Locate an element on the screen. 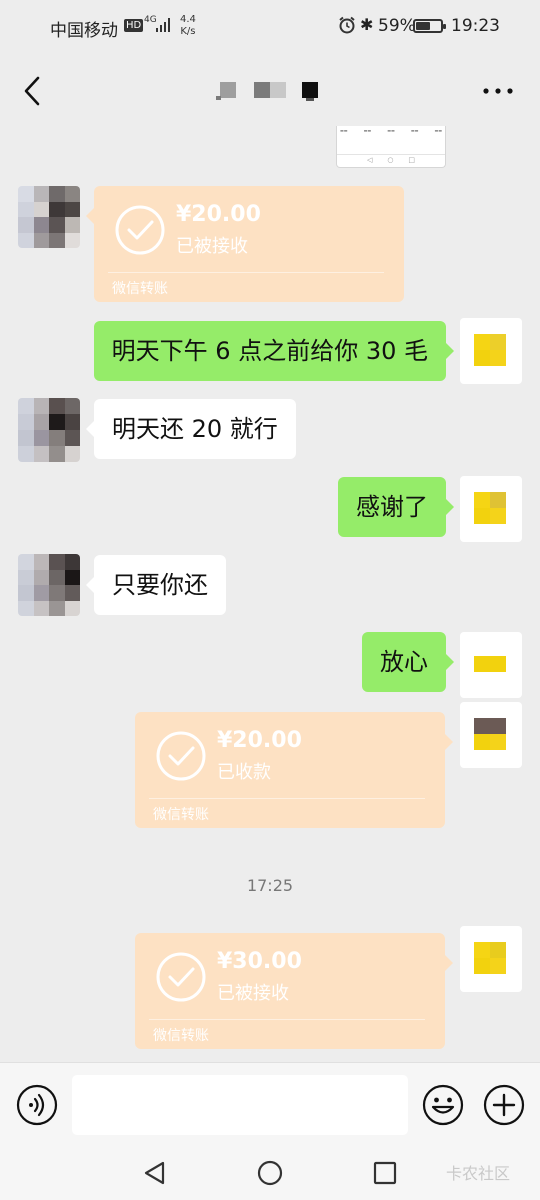 Image resolution: width=540 pixels, height=1200 pixels. carrier-name: 中国移动 is located at coordinates (84, 31).